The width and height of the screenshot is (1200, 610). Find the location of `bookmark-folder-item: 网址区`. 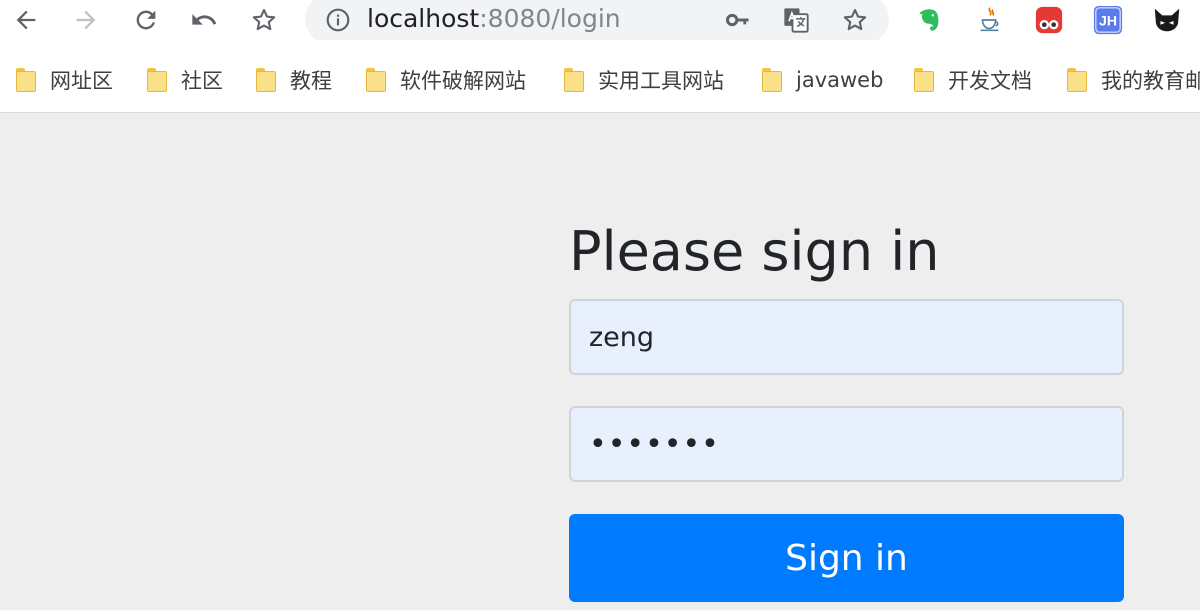

bookmark-folder-item: 网址区 is located at coordinates (64, 80).